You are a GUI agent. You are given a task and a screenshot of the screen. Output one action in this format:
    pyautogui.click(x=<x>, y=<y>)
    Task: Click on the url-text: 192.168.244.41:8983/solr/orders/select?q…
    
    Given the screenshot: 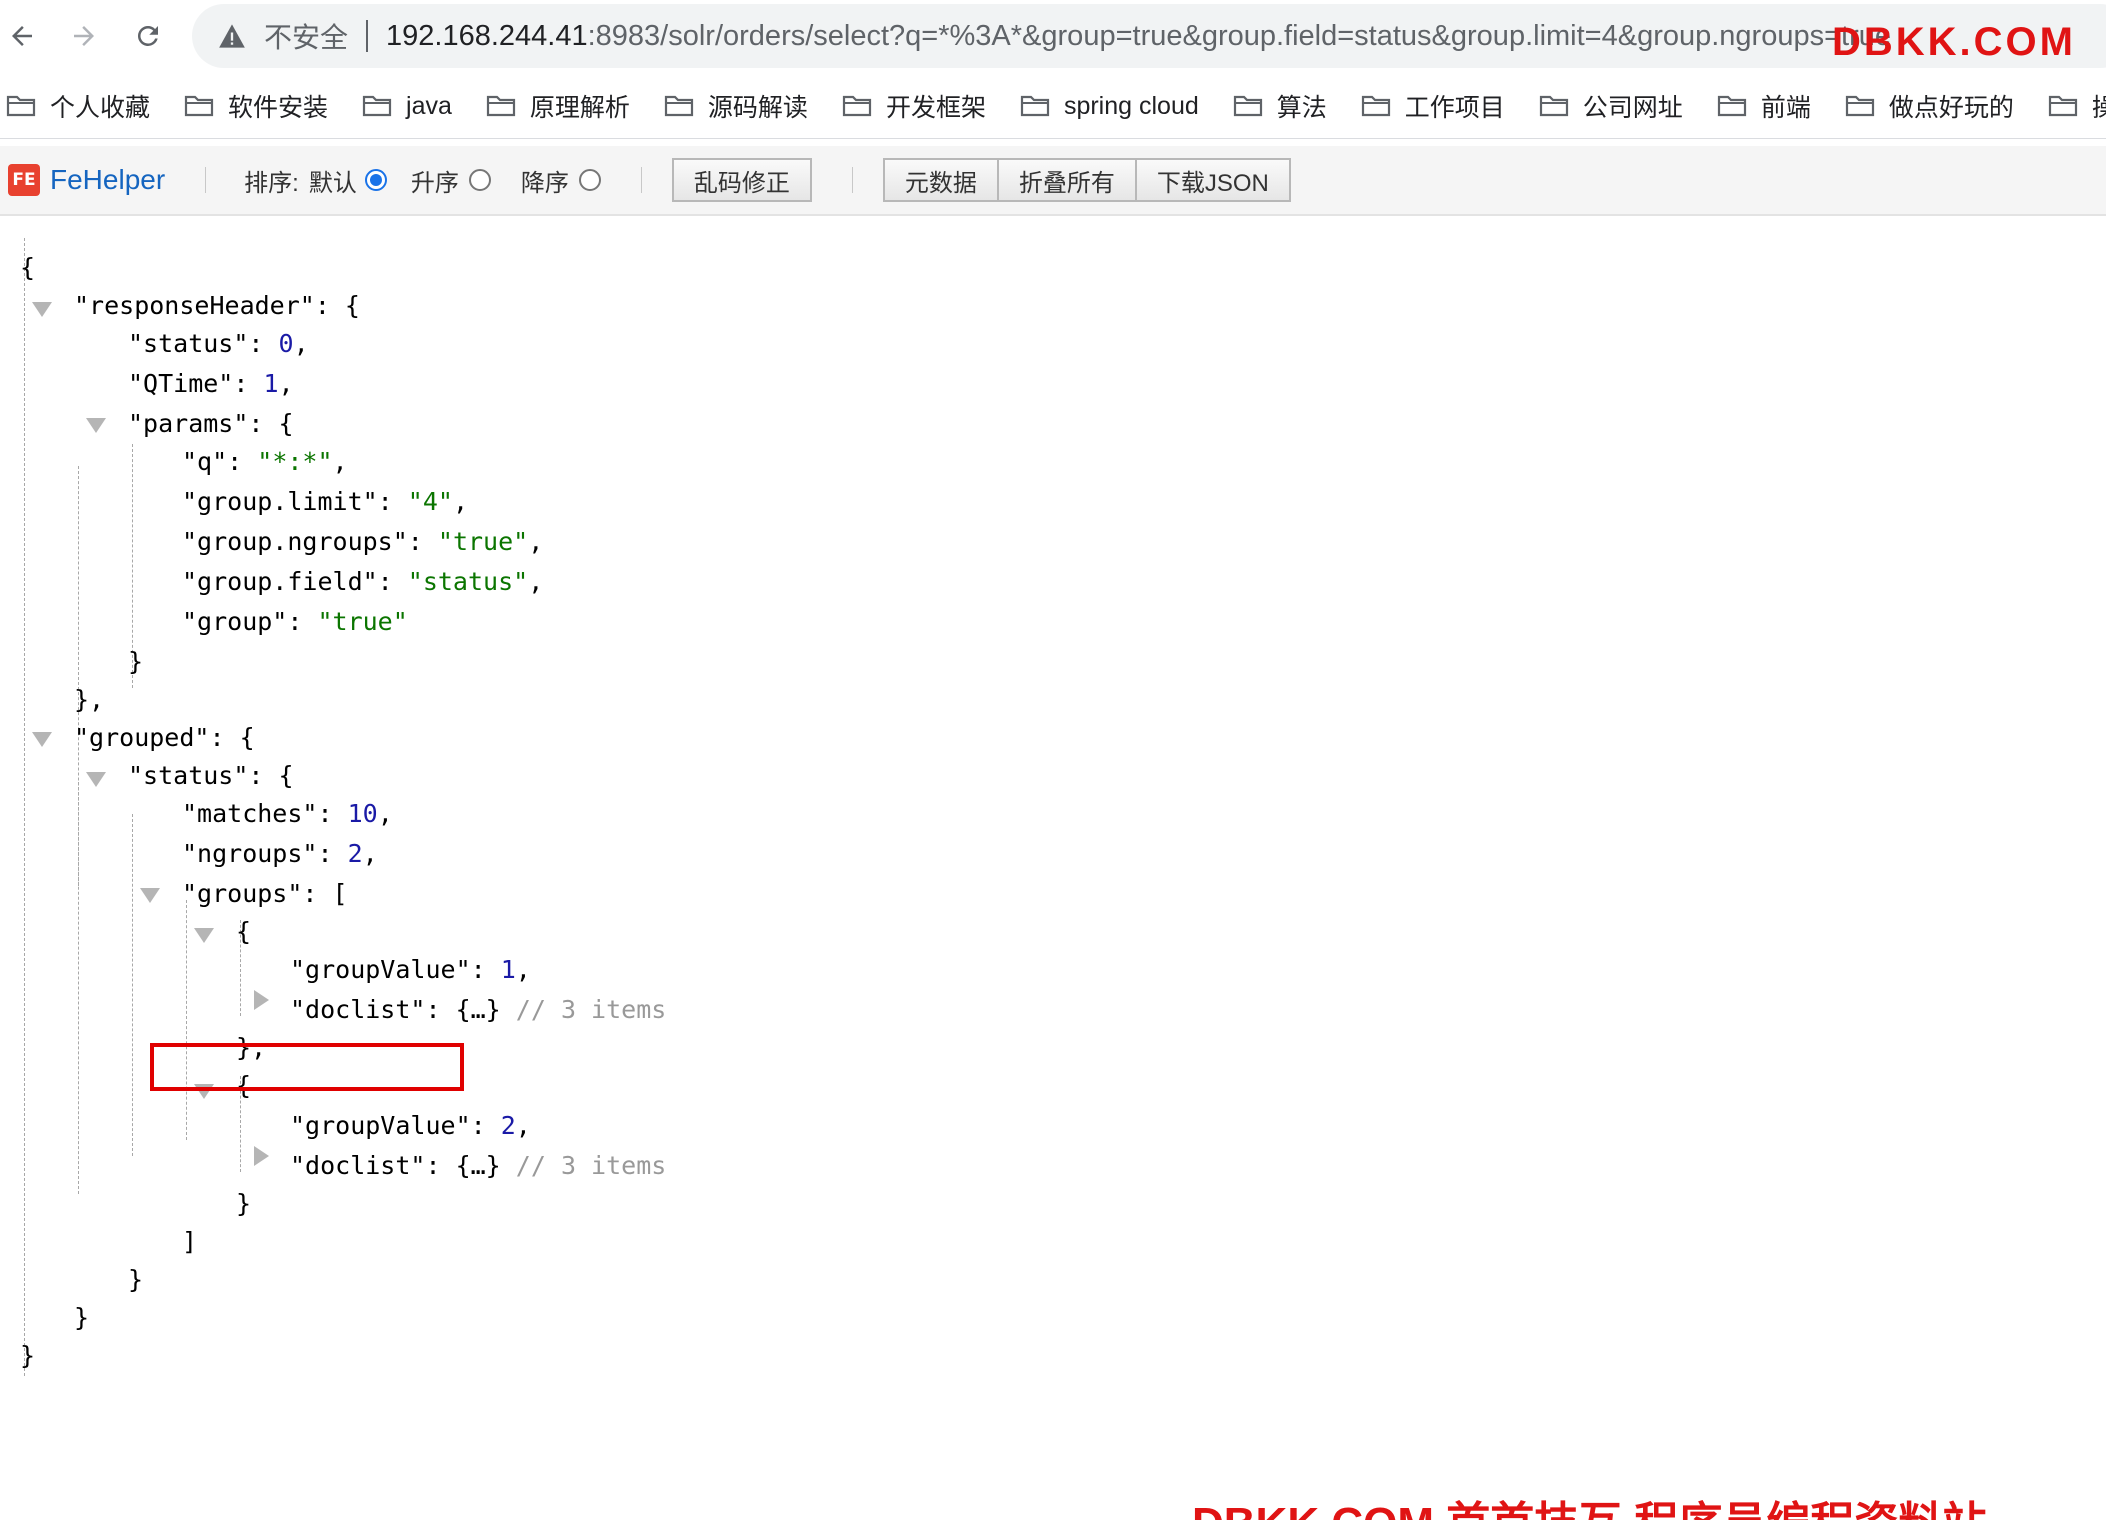 What is the action you would take?
    pyautogui.click(x=1138, y=36)
    